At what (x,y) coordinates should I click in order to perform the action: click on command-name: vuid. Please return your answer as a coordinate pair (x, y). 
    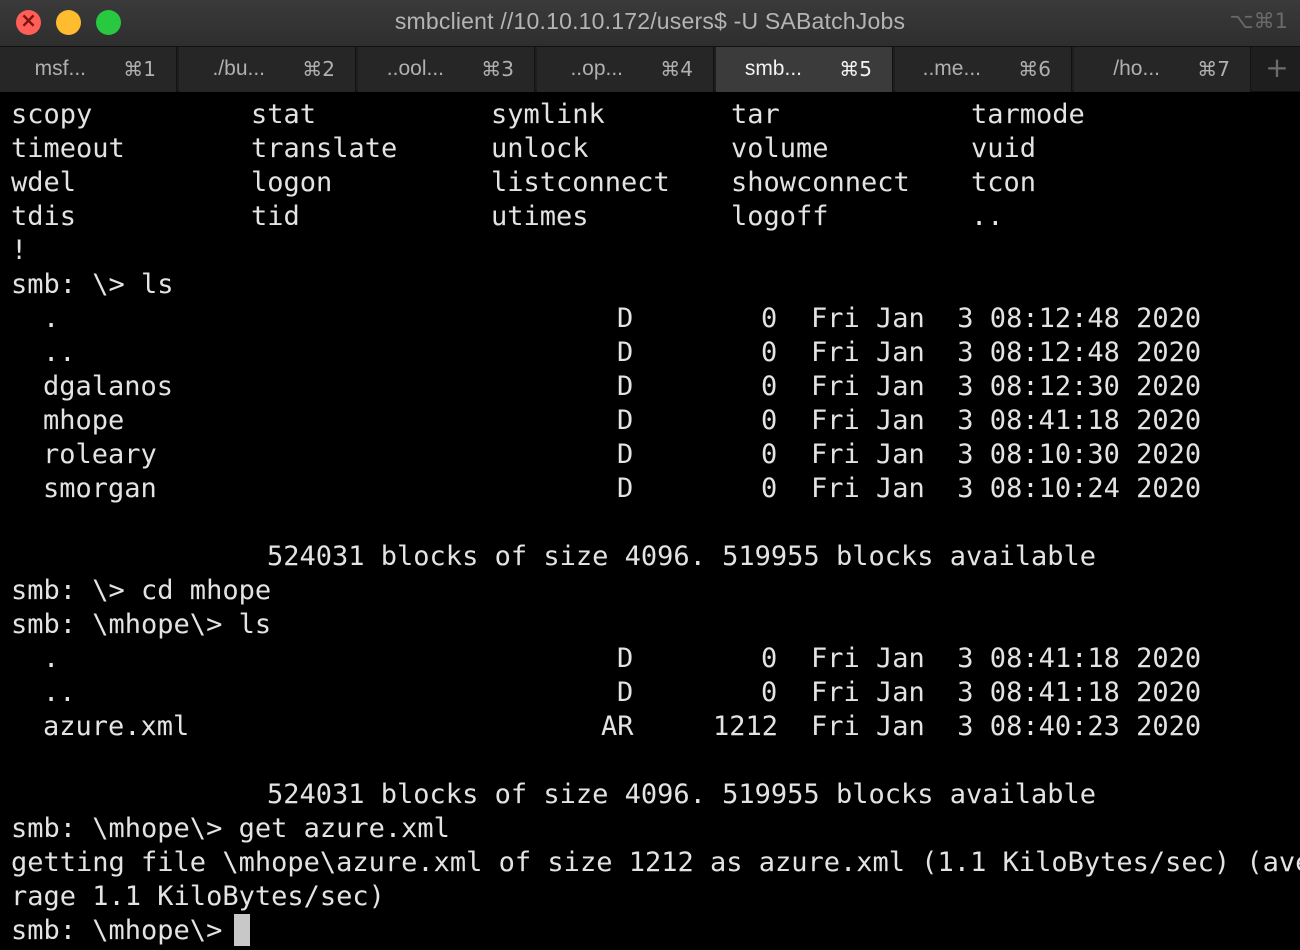
    Looking at the image, I should click on (1004, 148).